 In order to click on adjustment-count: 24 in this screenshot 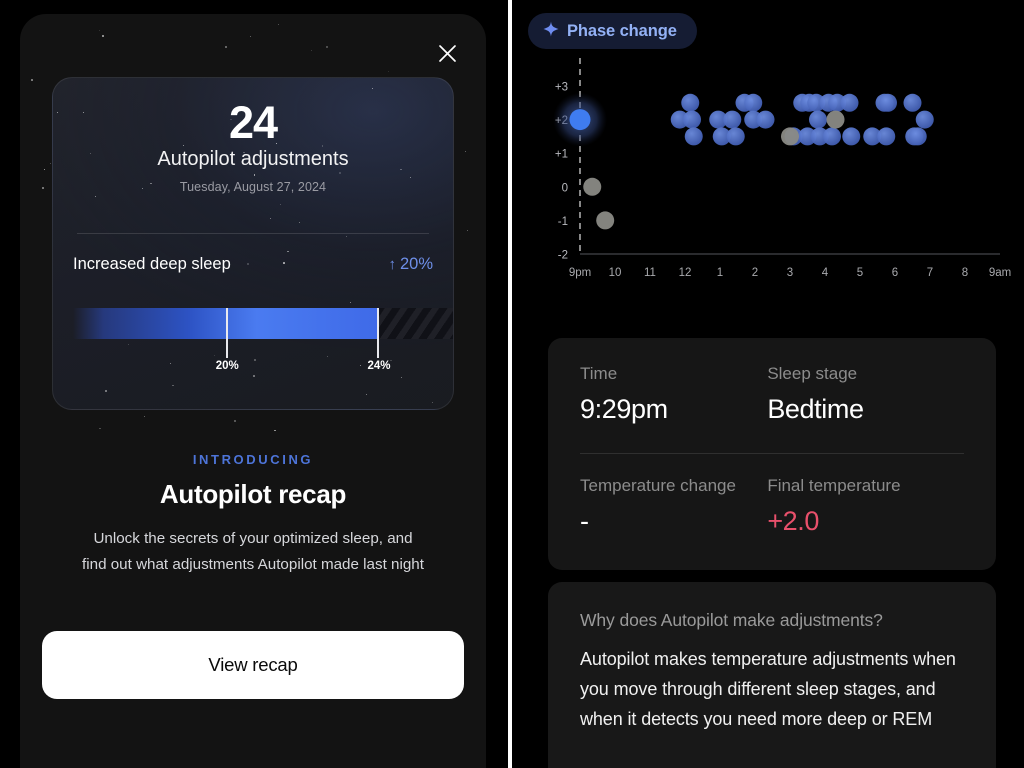, I will do `click(253, 122)`.